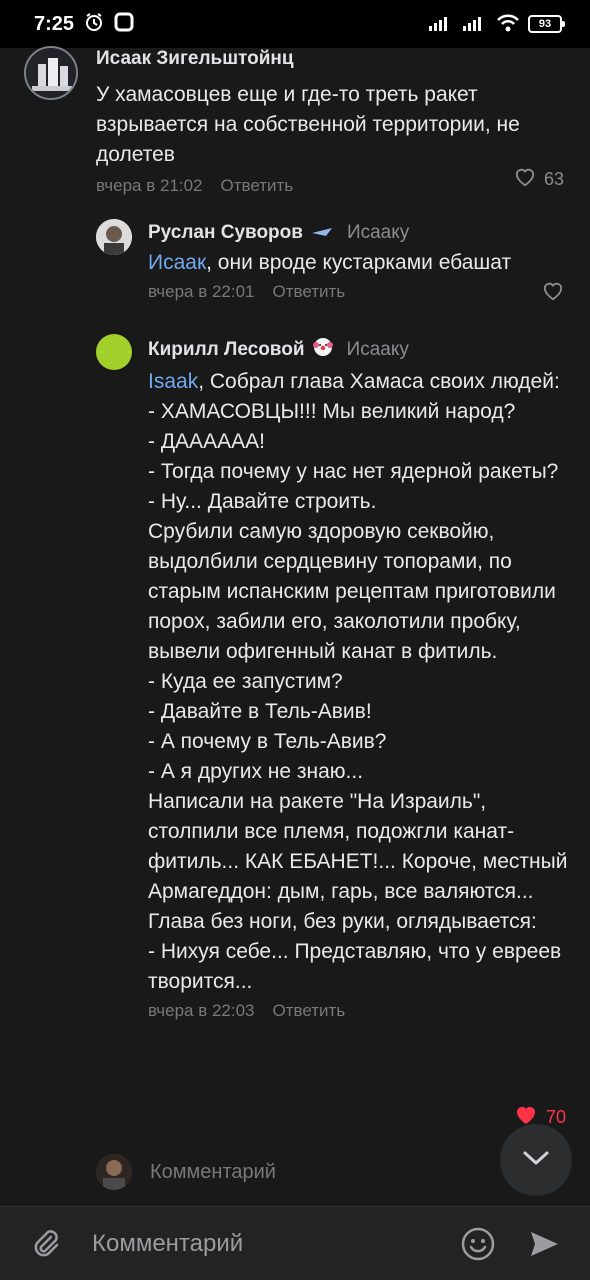 This screenshot has width=590, height=1280. I want to click on comment-time: вчера в 22:01, so click(201, 291).